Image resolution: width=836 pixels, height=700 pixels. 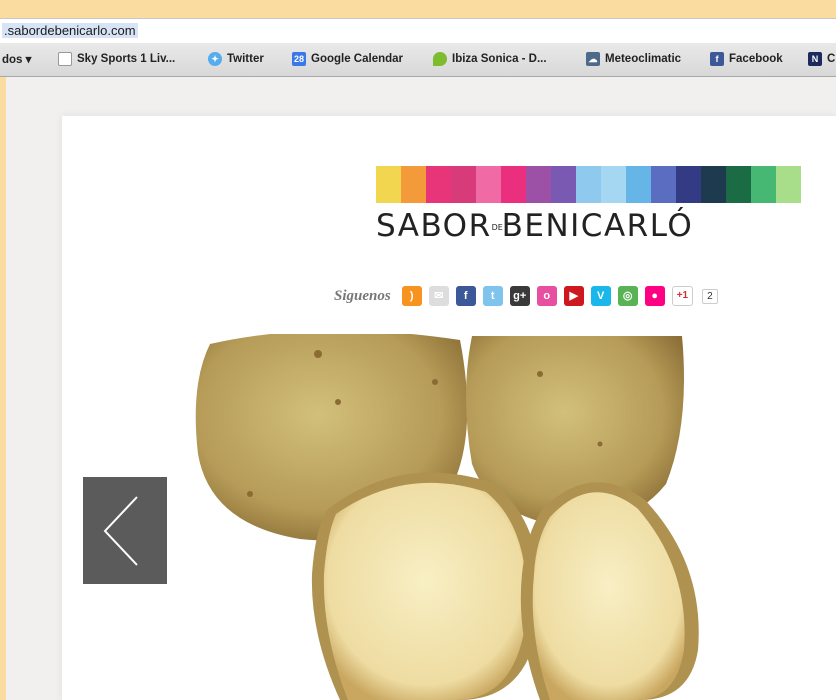 I want to click on bookmark-twitter: ✦ Twitter, so click(x=236, y=59).